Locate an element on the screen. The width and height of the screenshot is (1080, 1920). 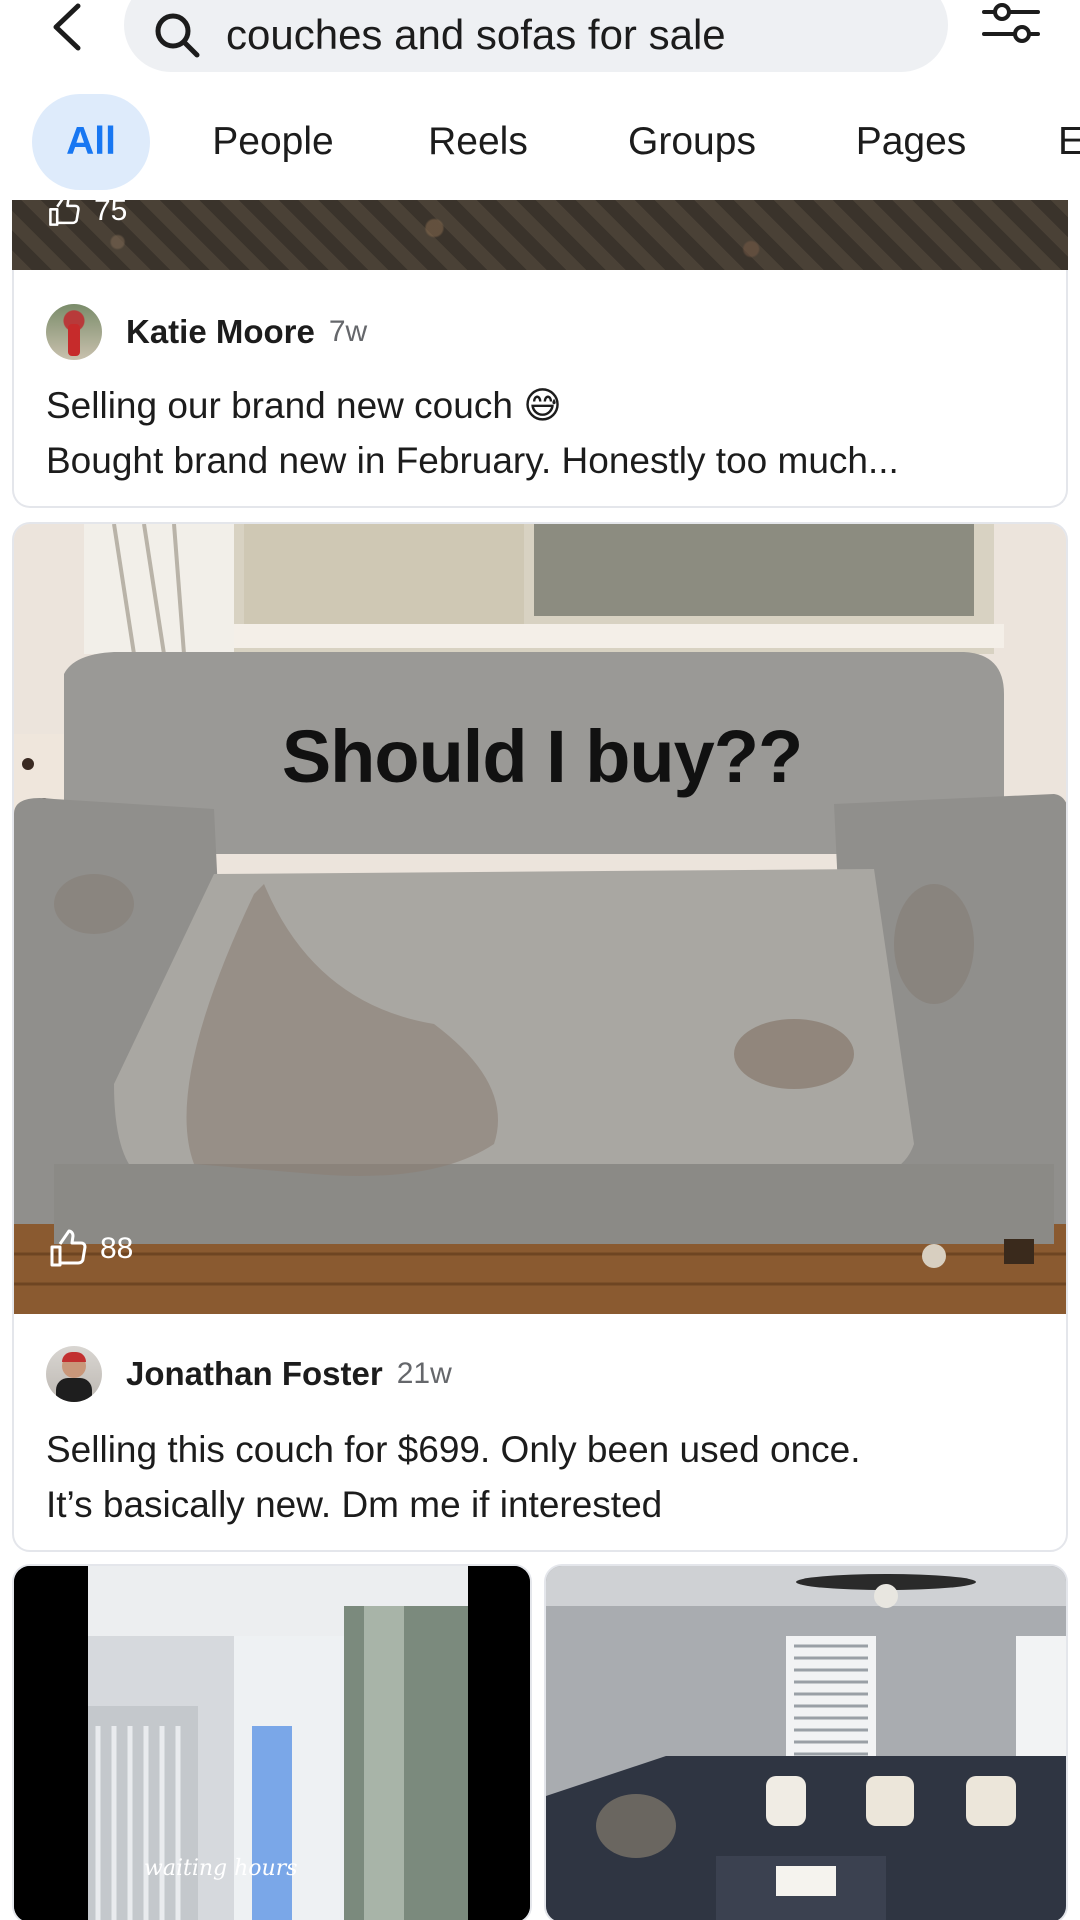
like-count-badge: 88 is located at coordinates (89, 1249).